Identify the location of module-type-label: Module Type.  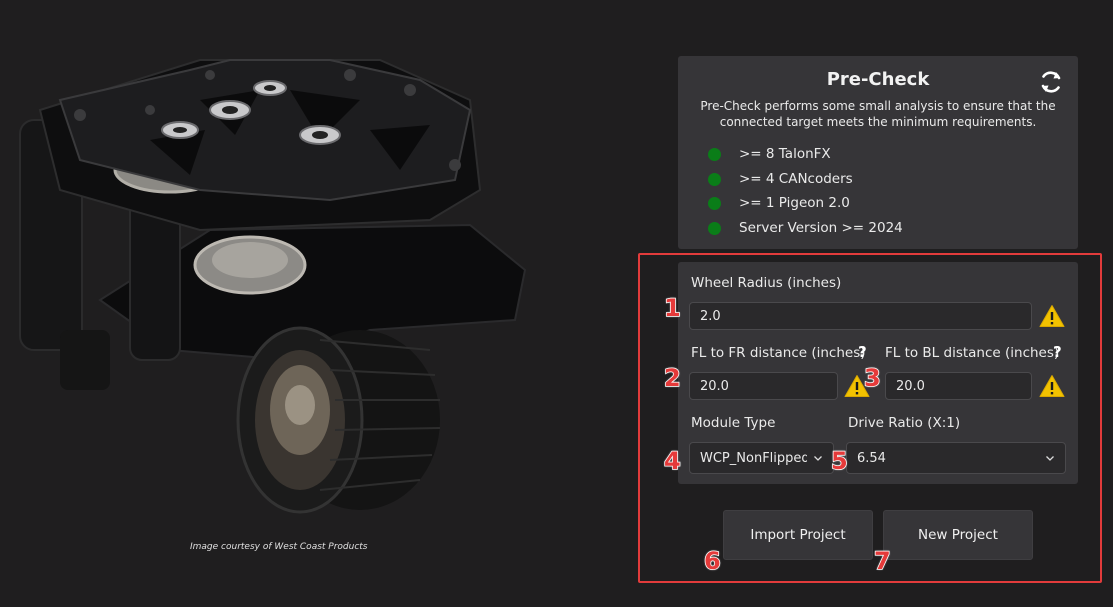
(733, 423).